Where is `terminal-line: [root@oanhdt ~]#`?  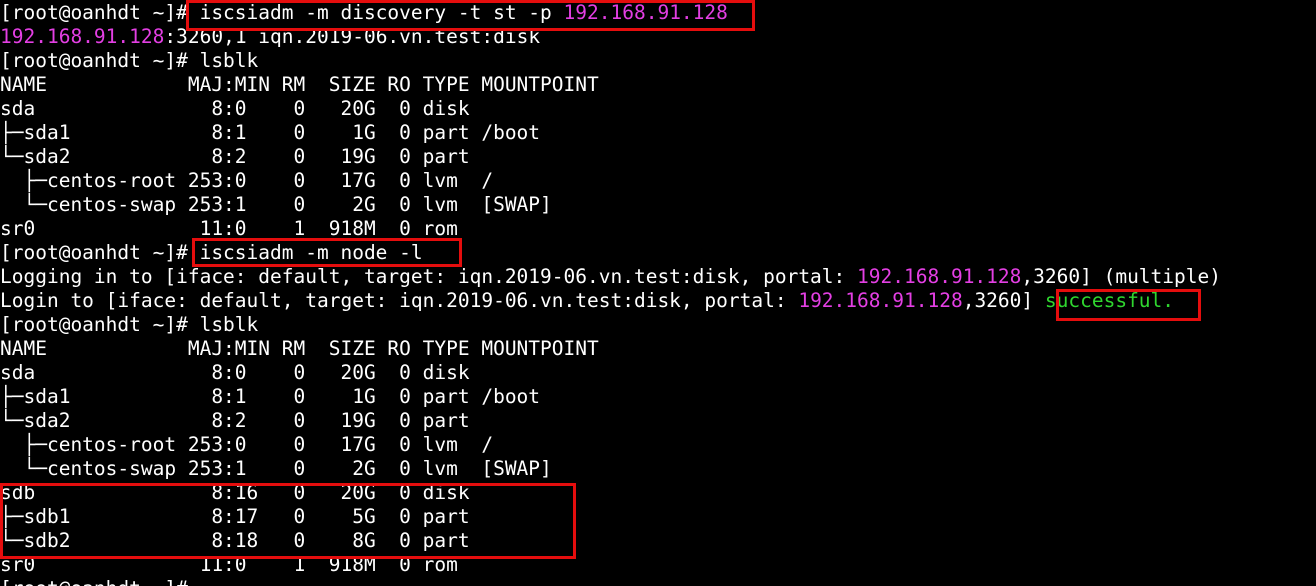 terminal-line: [root@oanhdt ~]# is located at coordinates (100, 581).